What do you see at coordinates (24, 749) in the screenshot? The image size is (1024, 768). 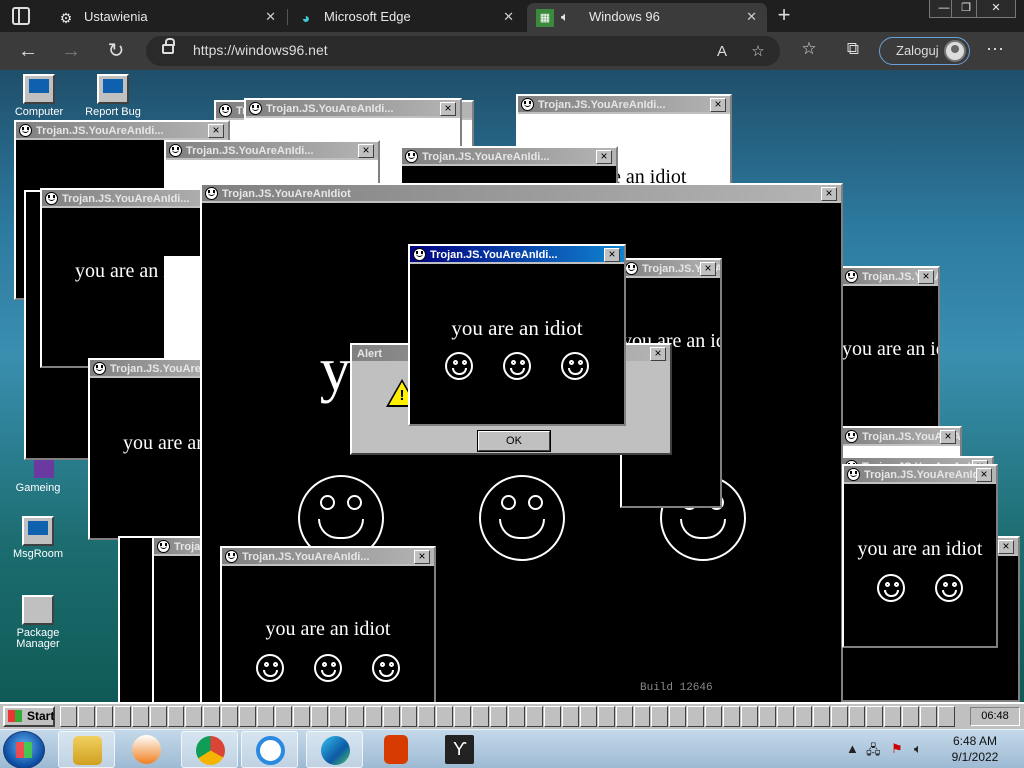 I see `windows-start-orb` at bounding box center [24, 749].